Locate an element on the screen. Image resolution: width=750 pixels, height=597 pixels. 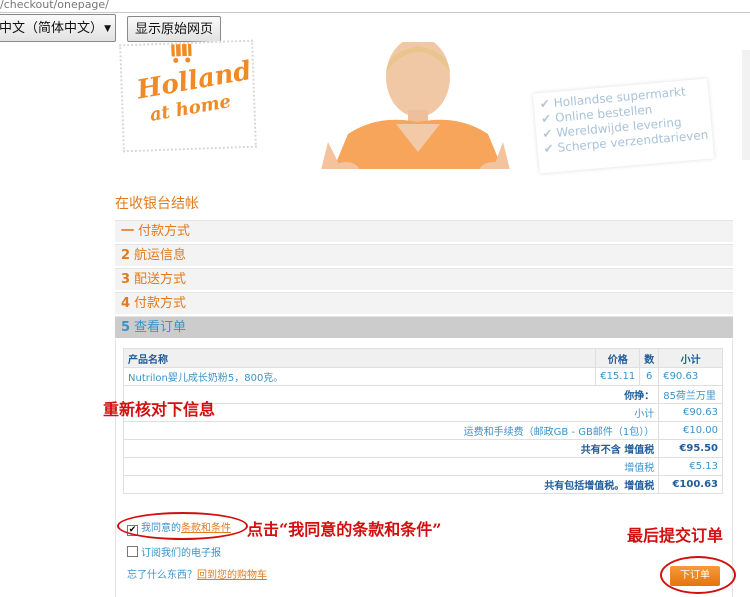
item-name: Nutrilon婴儿成长奶粉5，800克。 is located at coordinates (360, 377).